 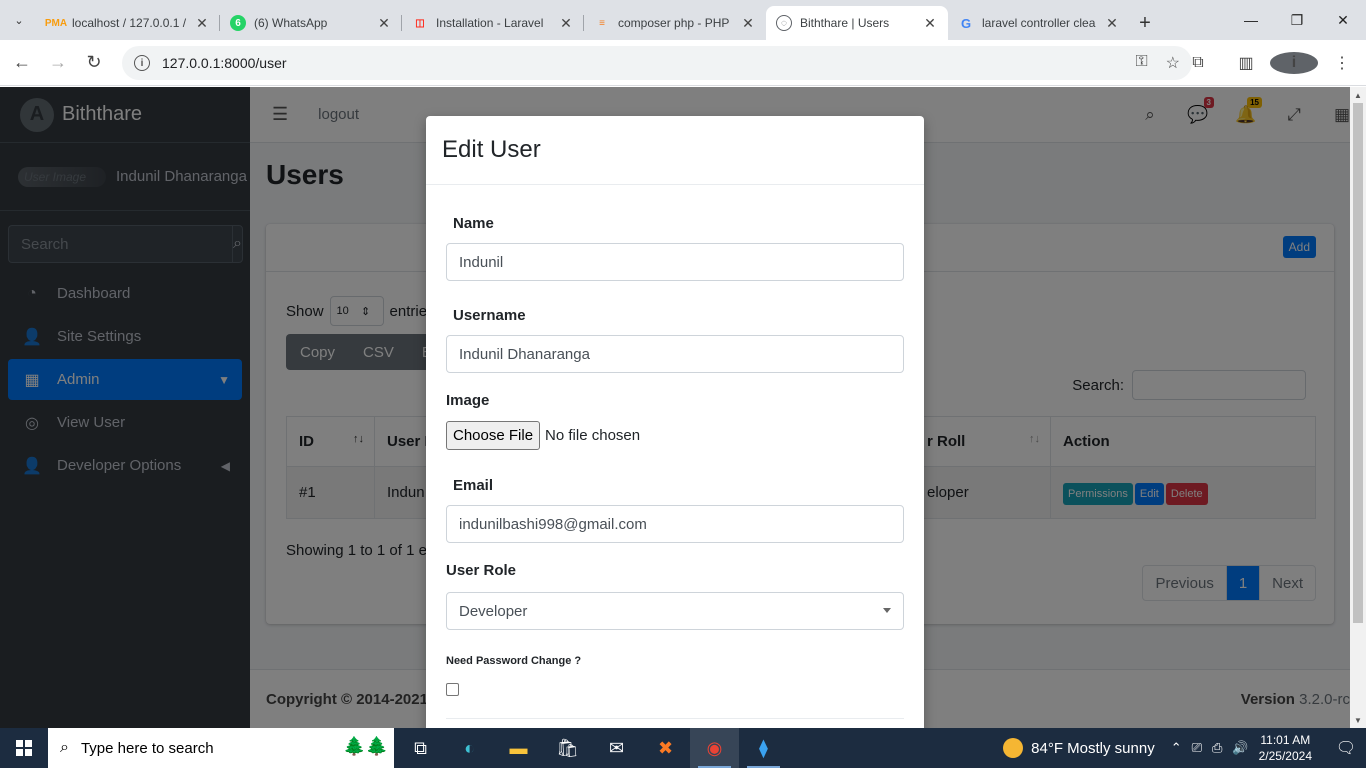 What do you see at coordinates (1240, 748) in the screenshot?
I see `volume-icon: 🔊` at bounding box center [1240, 748].